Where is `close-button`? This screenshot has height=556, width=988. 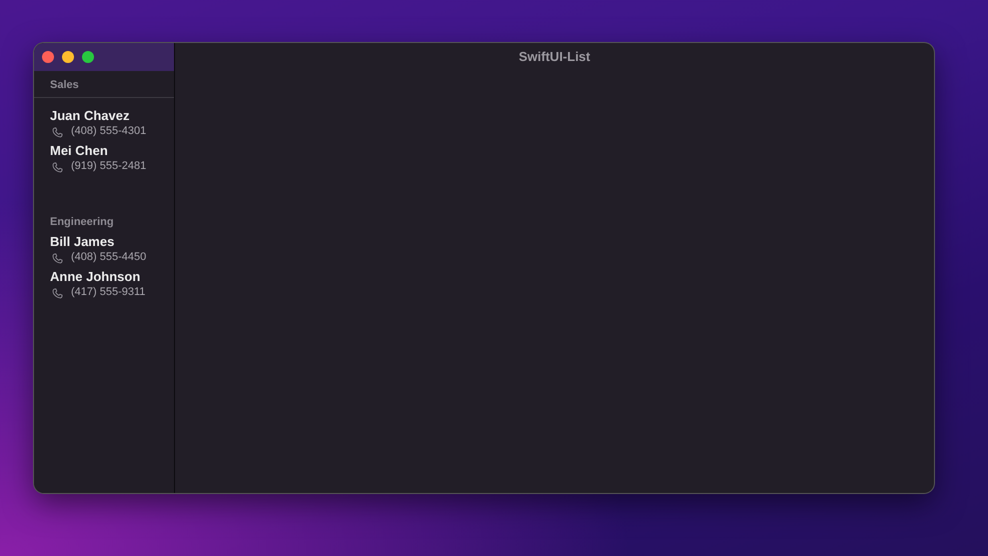 close-button is located at coordinates (48, 57).